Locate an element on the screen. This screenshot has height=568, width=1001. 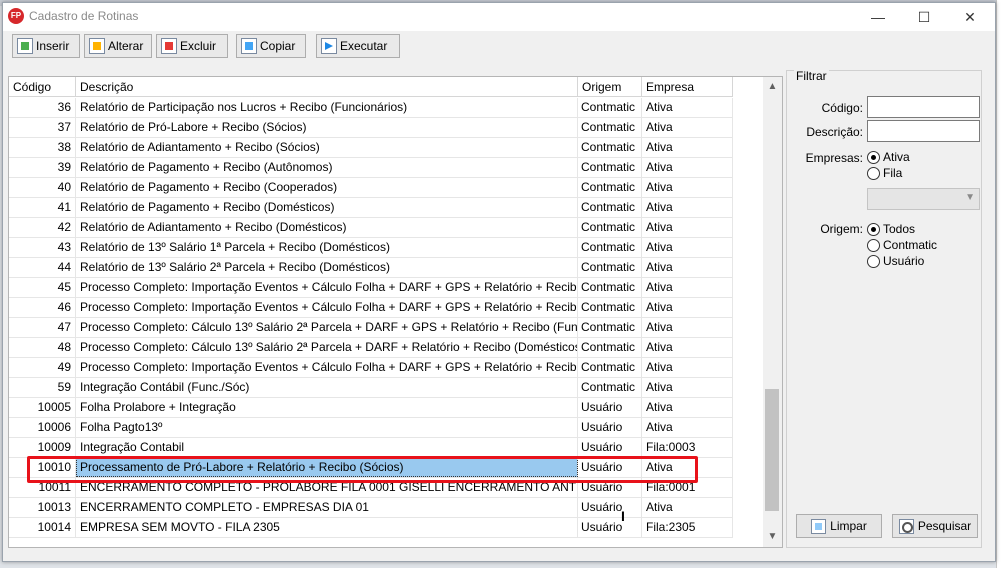
row-code-cell: 10005 is located at coordinates (42, 407).